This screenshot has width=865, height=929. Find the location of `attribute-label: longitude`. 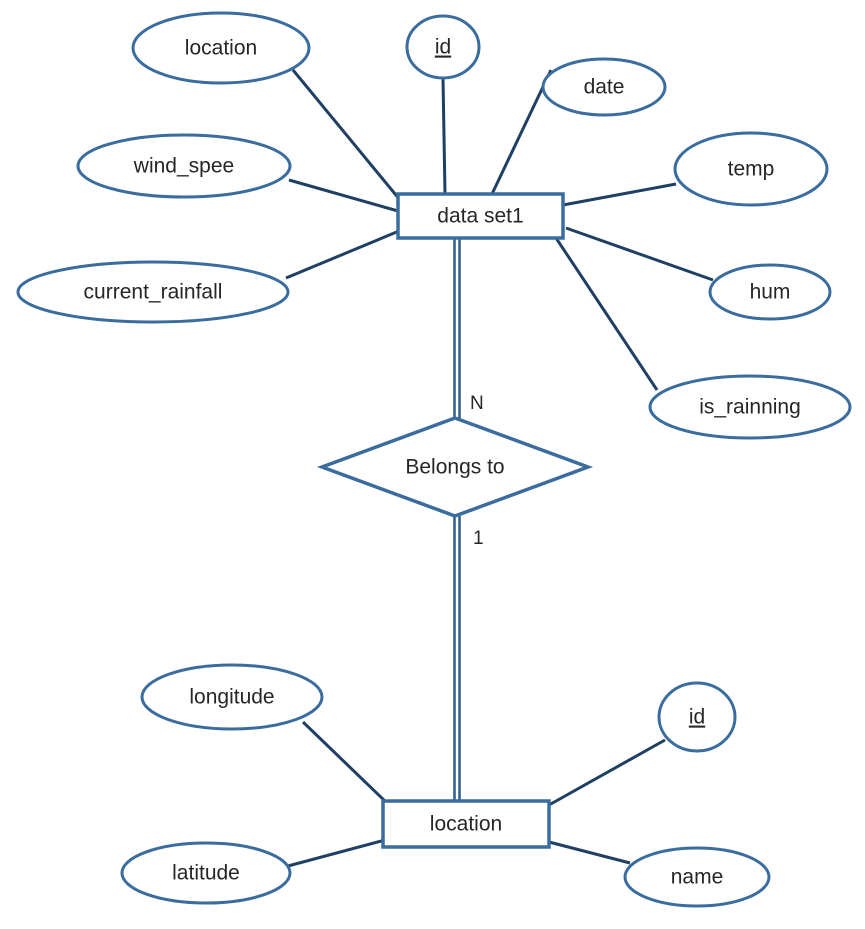

attribute-label: longitude is located at coordinates (231, 697).